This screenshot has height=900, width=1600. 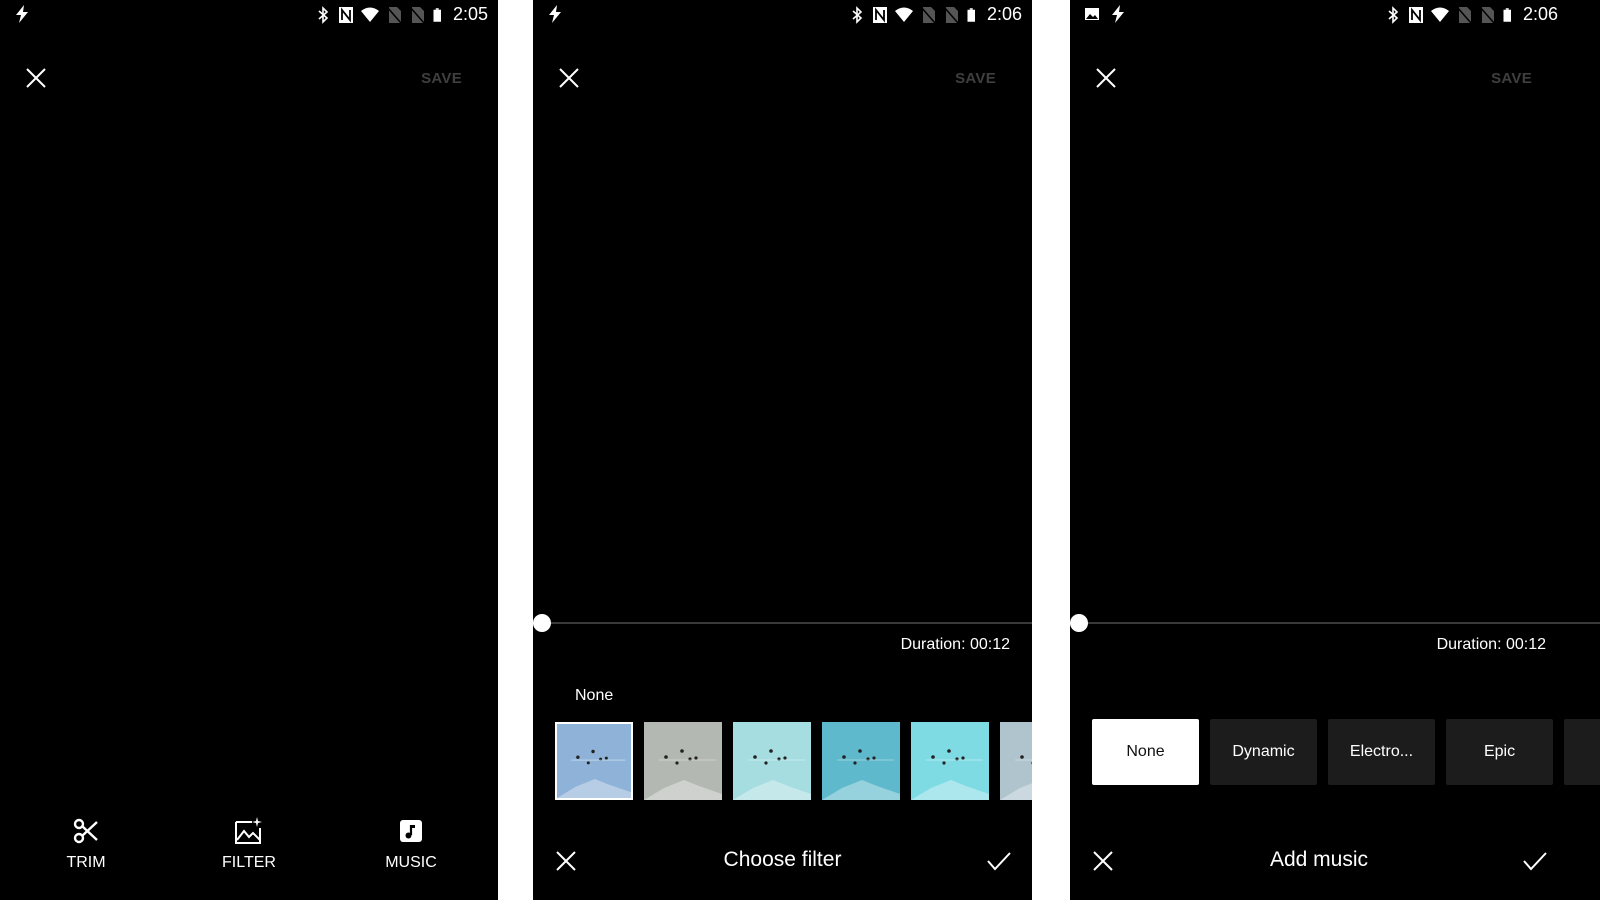 I want to click on filter-label: FILTER, so click(x=249, y=862).